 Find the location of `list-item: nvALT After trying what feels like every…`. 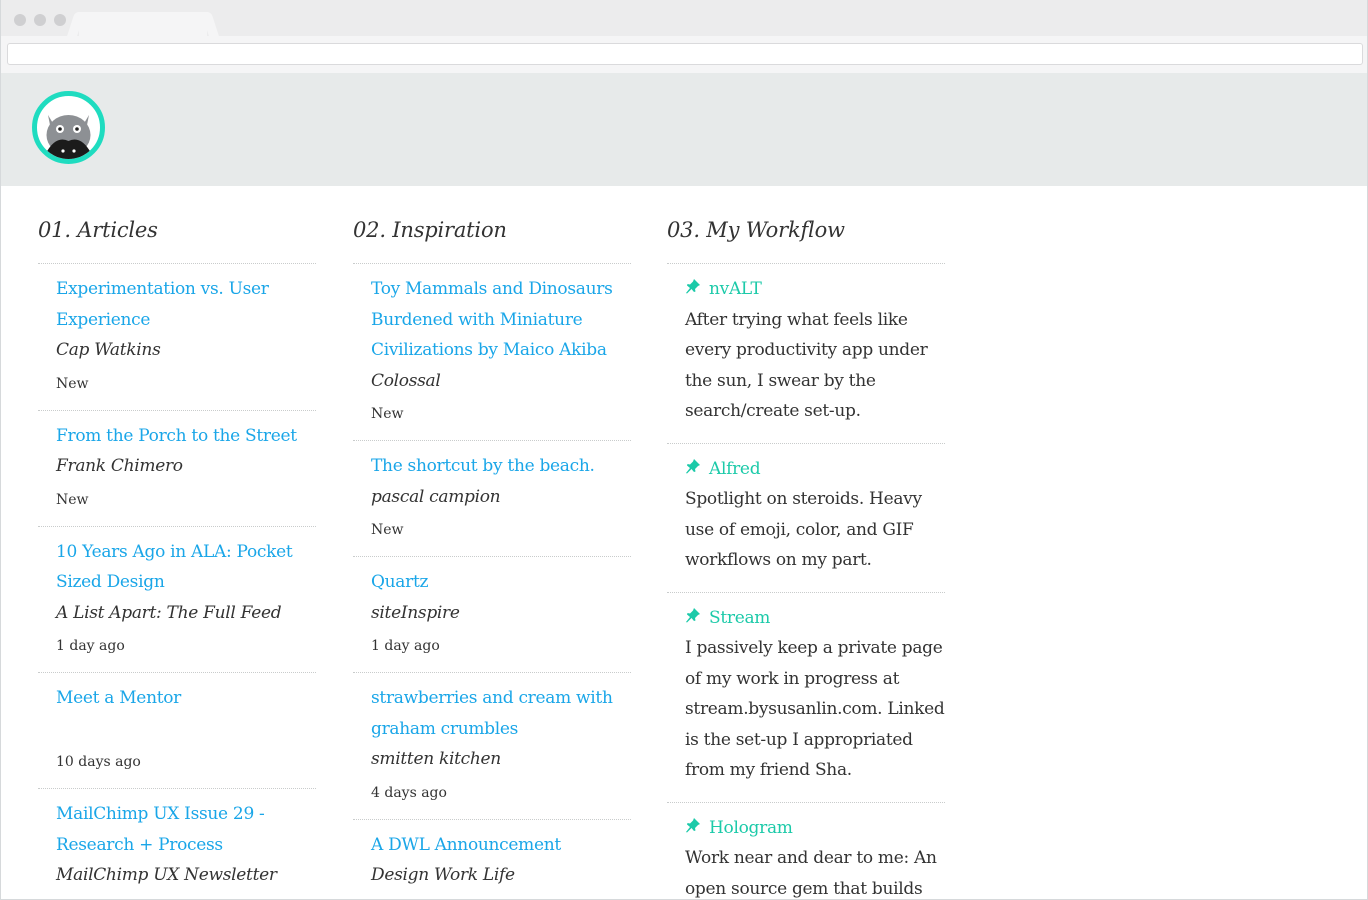

list-item: nvALT After trying what feels like every… is located at coordinates (806, 354).